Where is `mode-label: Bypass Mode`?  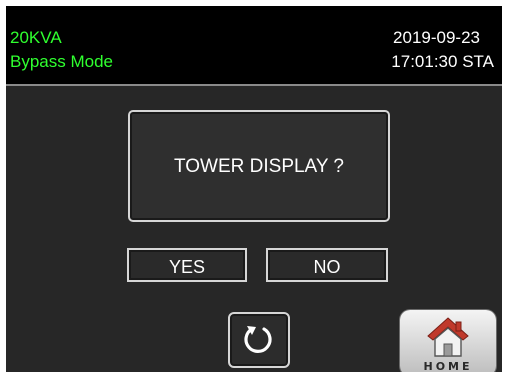 mode-label: Bypass Mode is located at coordinates (61, 61).